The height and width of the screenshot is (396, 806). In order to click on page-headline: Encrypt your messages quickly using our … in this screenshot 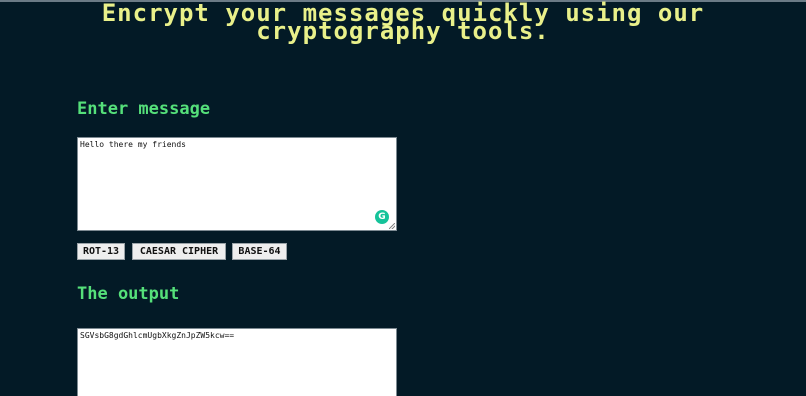, I will do `click(403, 22)`.